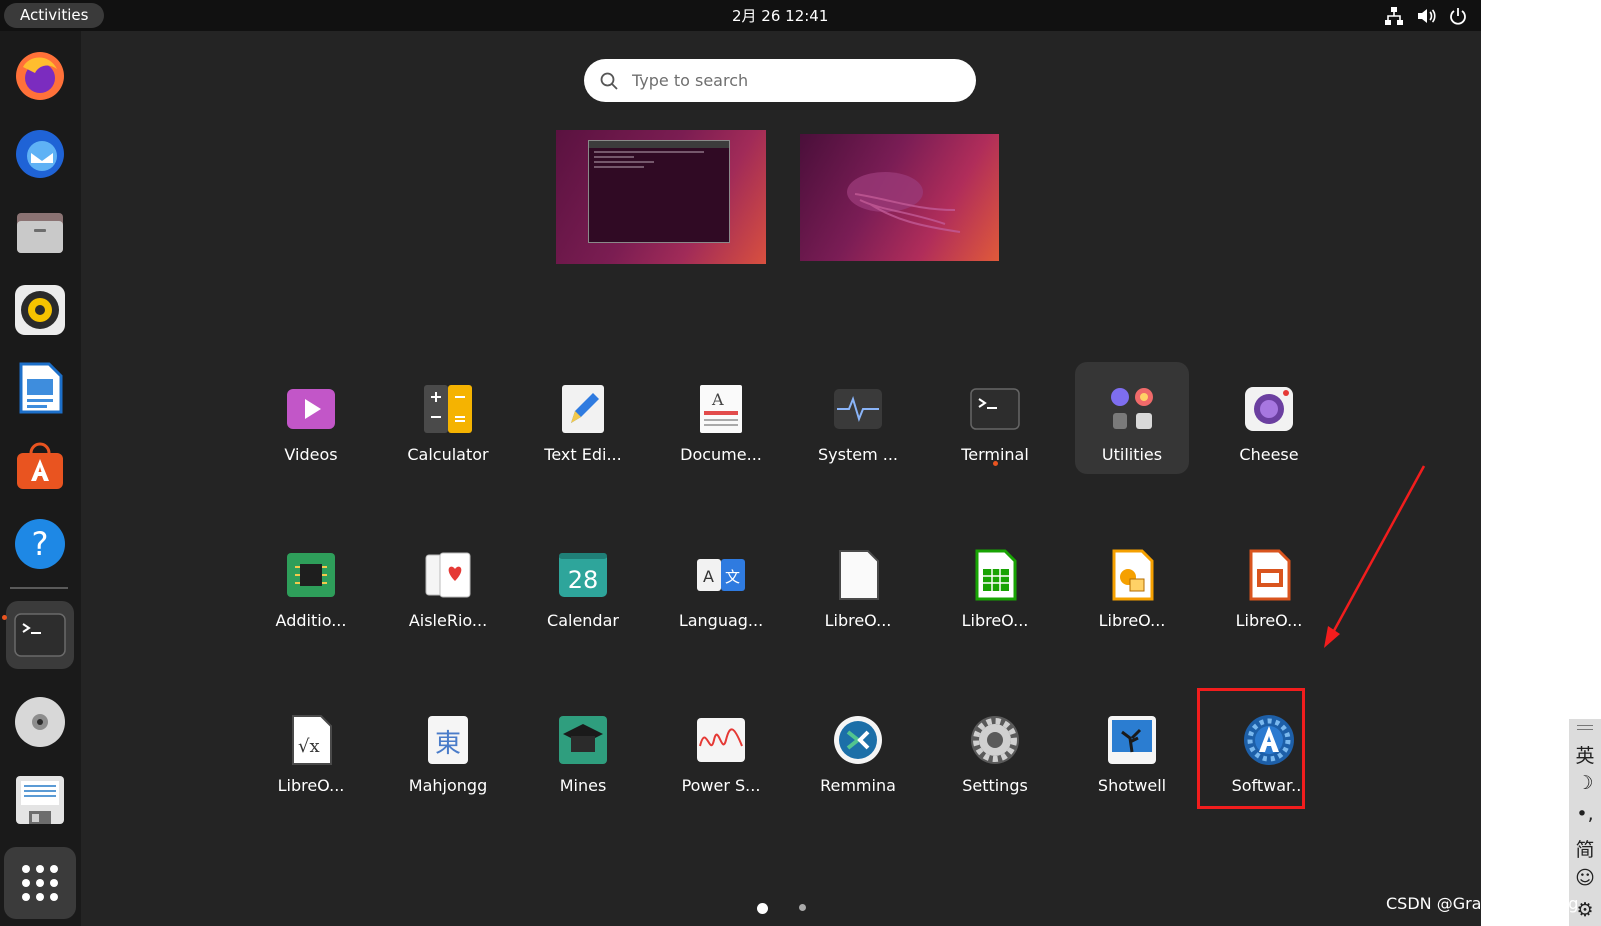 The width and height of the screenshot is (1601, 926). Describe the element at coordinates (311, 575) in the screenshot. I see `additional-drivers-icon` at that location.